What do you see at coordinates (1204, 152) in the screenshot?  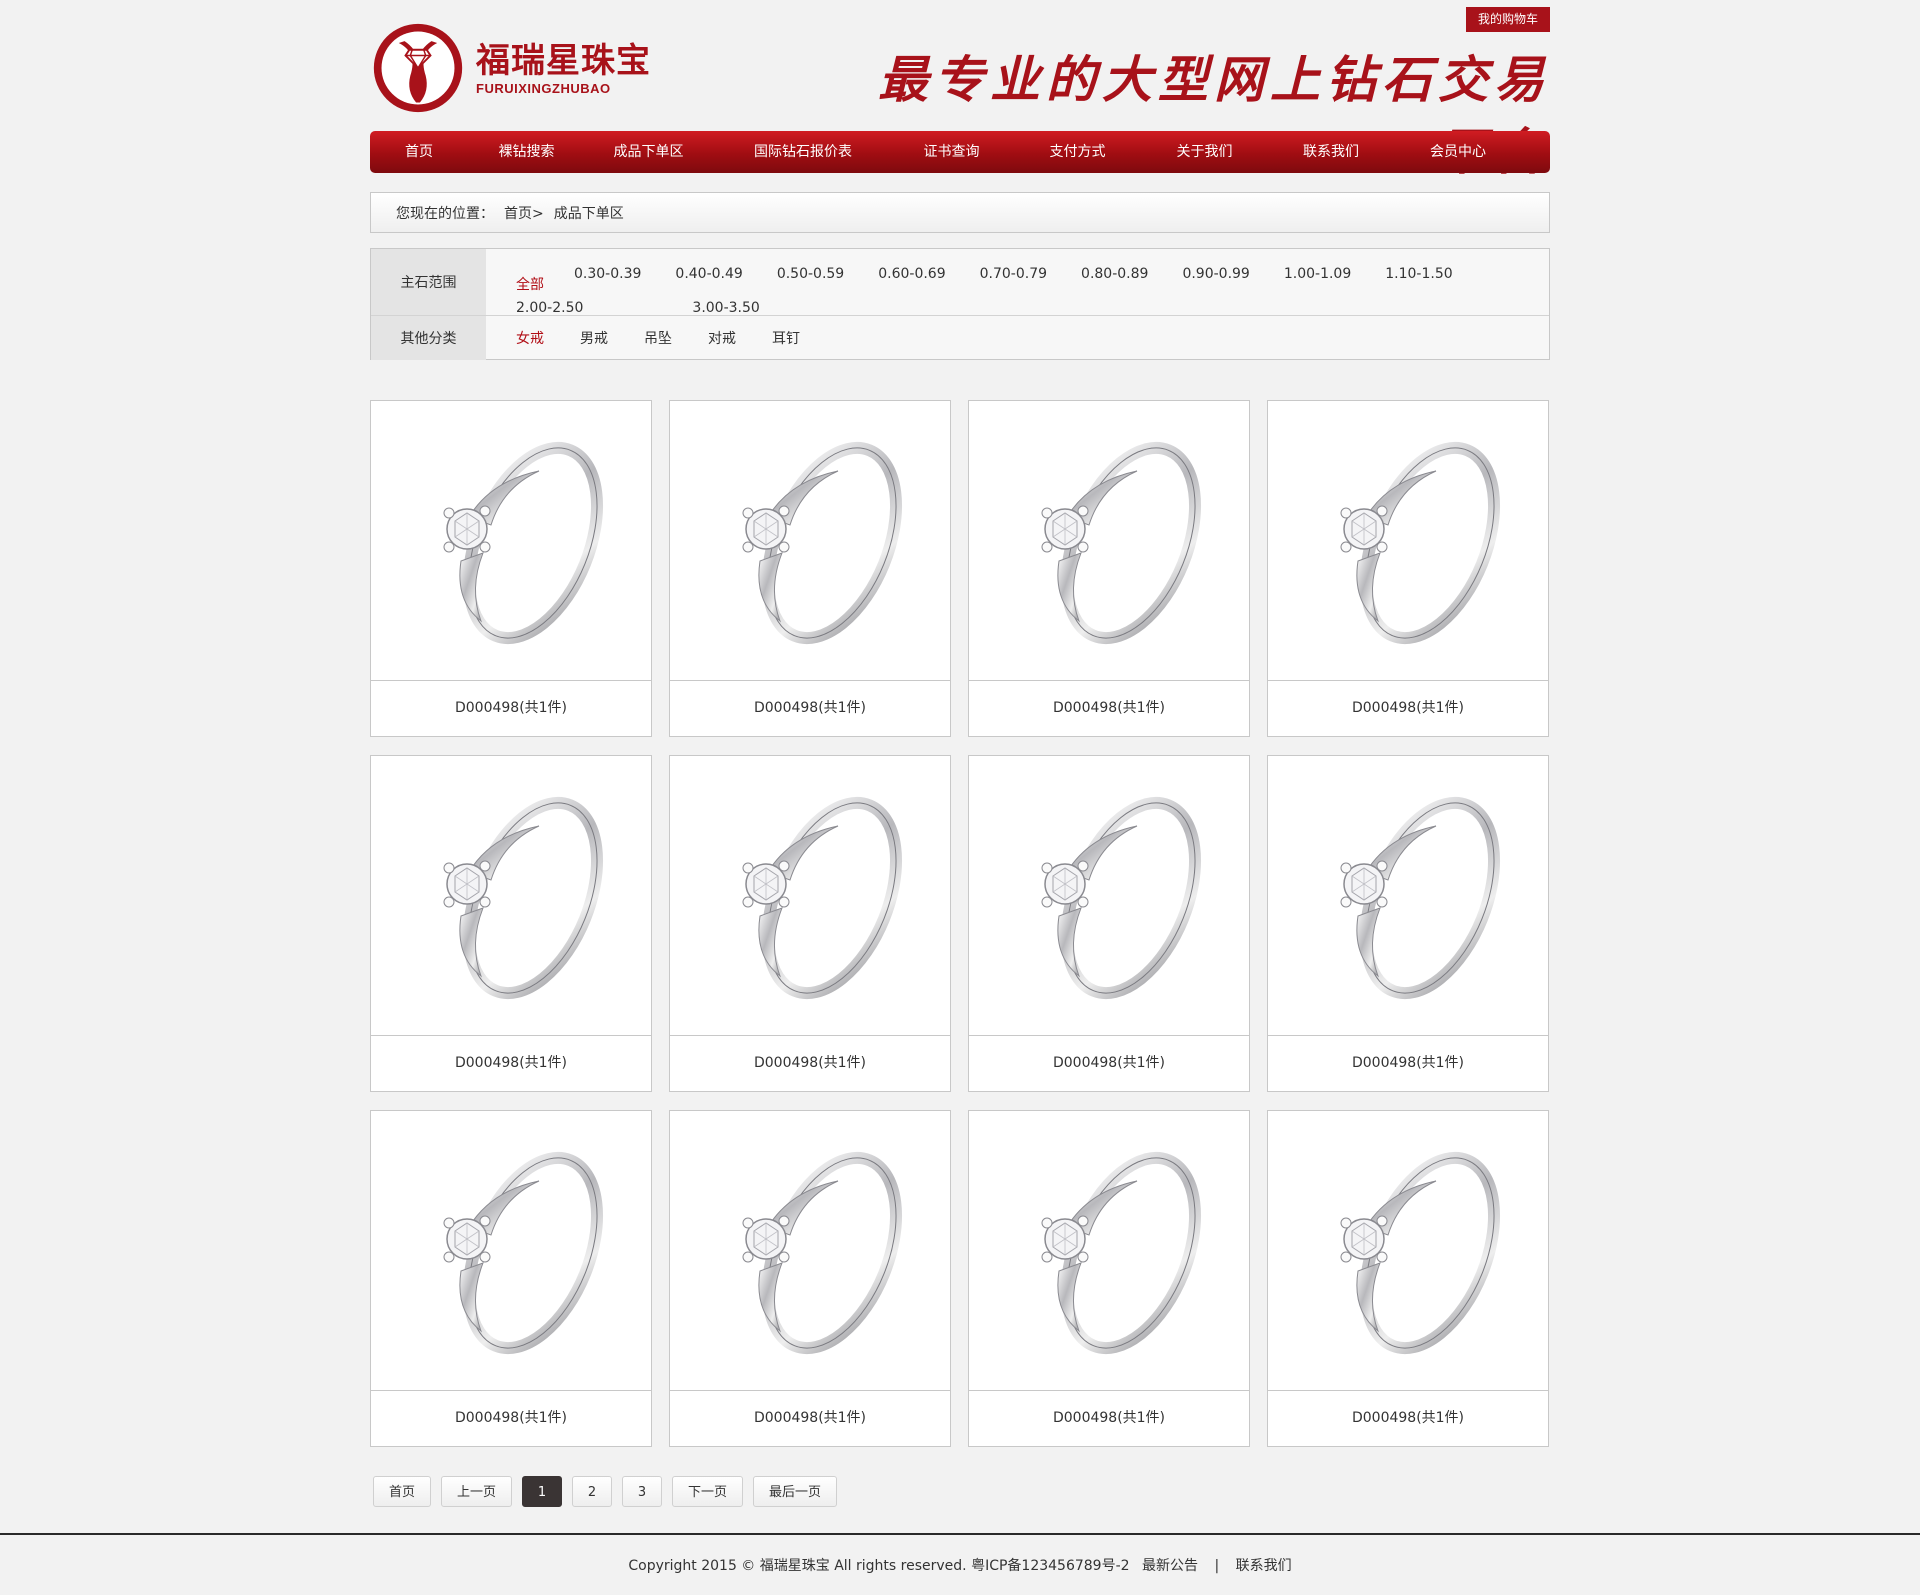 I see `nav-about: 关于我们` at bounding box center [1204, 152].